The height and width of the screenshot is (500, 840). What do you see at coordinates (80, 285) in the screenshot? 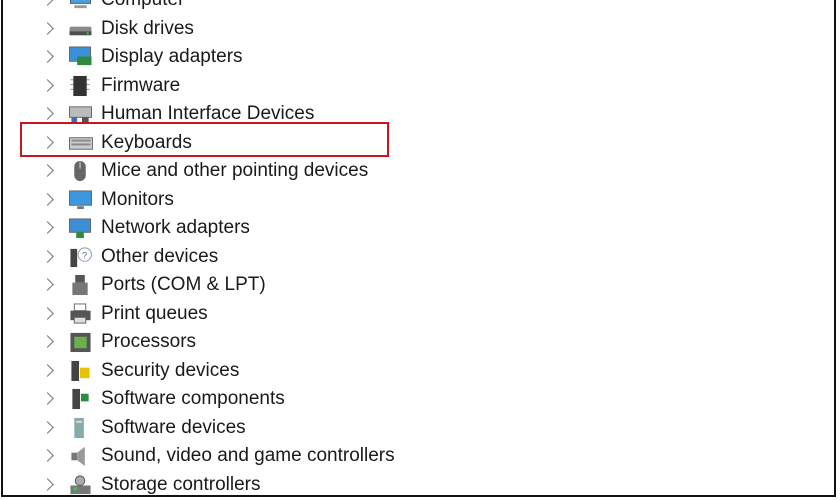
I see `port-icon` at bounding box center [80, 285].